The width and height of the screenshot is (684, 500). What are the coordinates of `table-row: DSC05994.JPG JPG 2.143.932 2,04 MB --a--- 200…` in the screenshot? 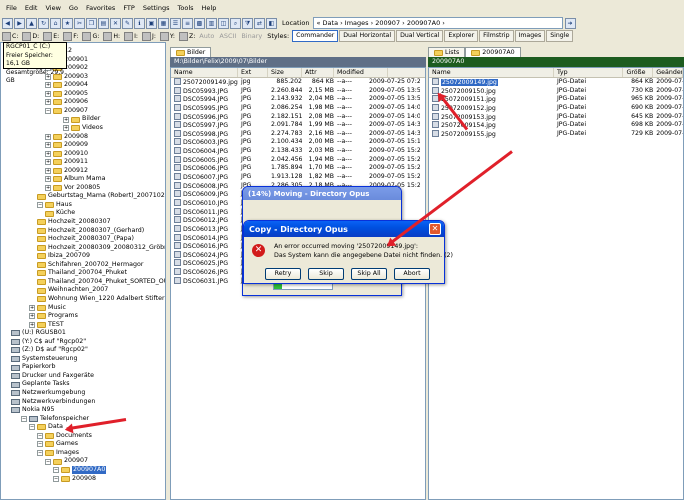 It's located at (298, 99).